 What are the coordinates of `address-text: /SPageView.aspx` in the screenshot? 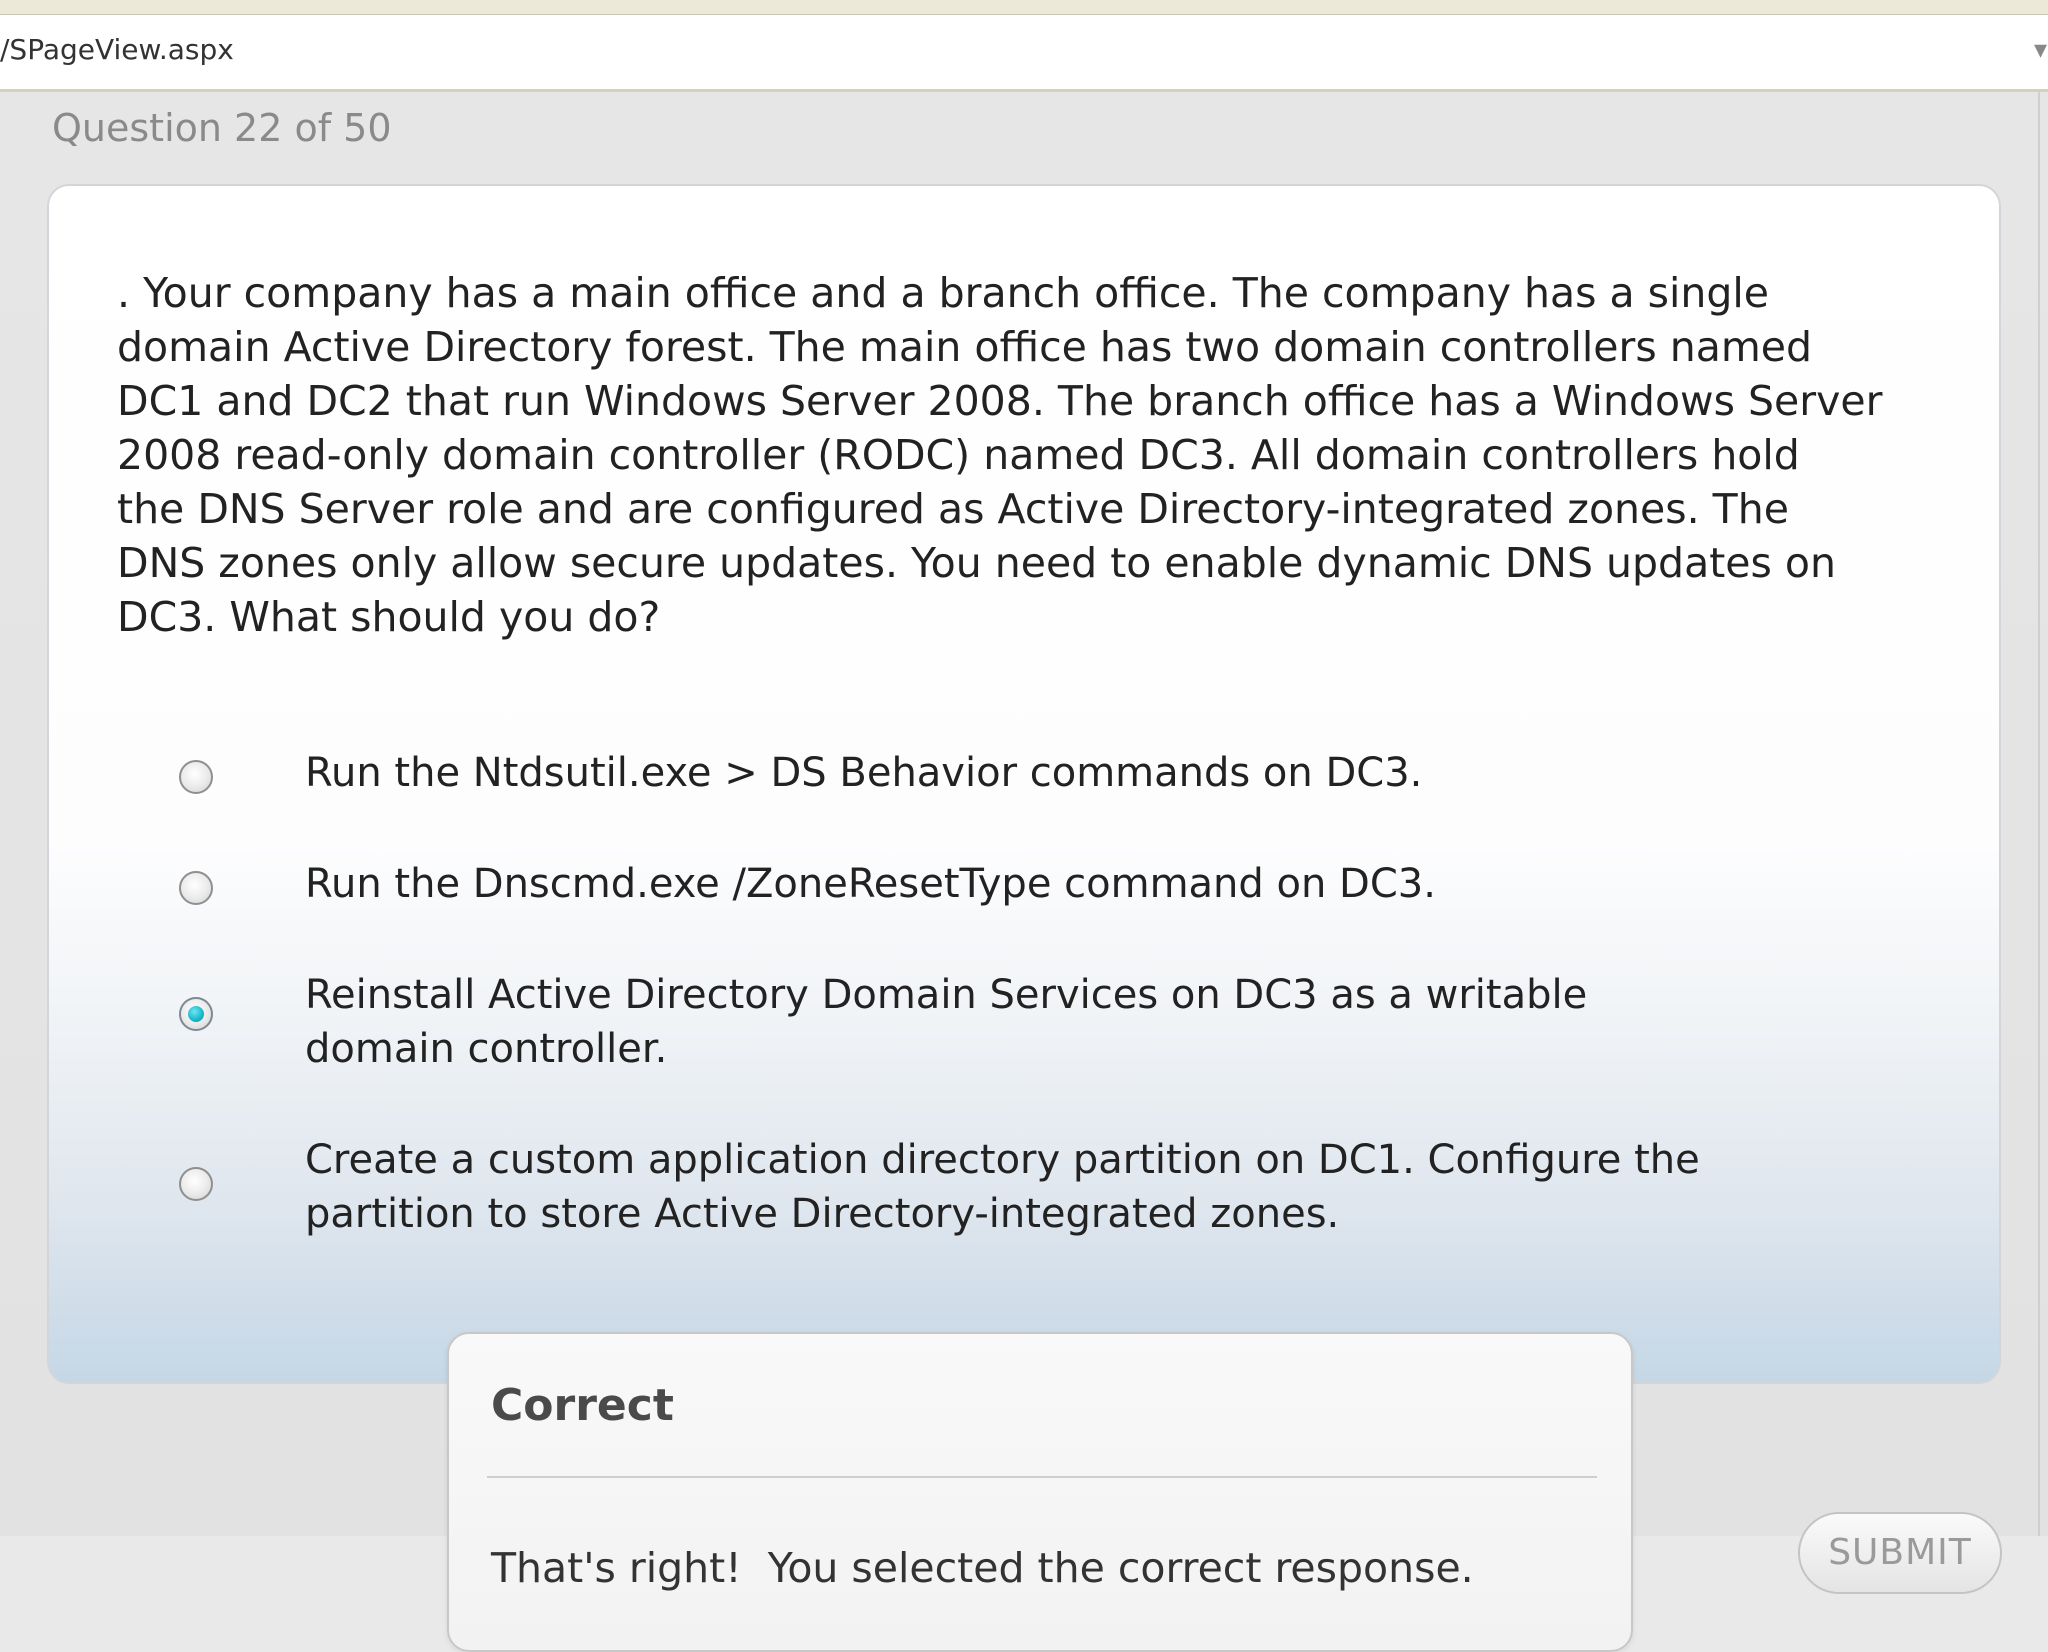 It's located at (117, 49).